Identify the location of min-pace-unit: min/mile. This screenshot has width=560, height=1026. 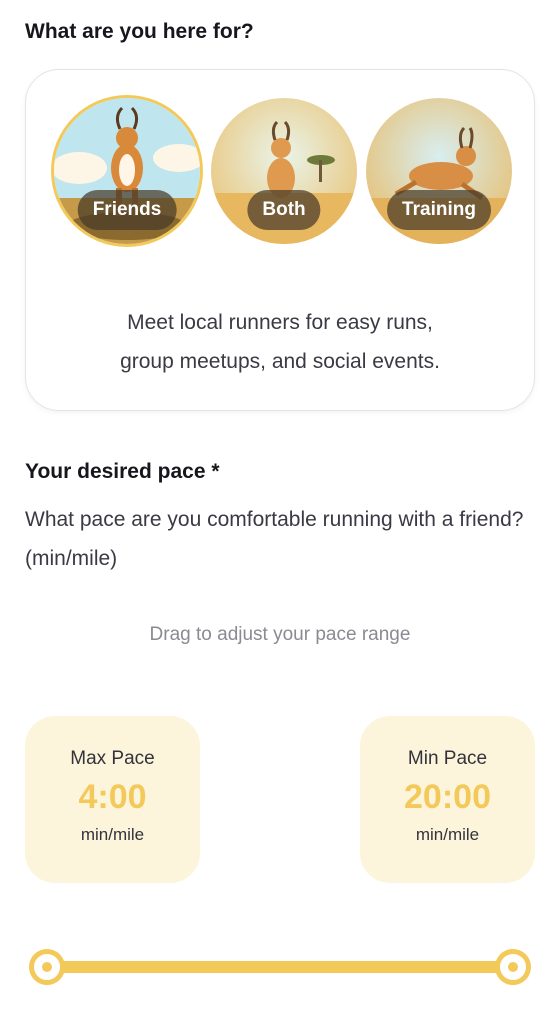
(447, 834).